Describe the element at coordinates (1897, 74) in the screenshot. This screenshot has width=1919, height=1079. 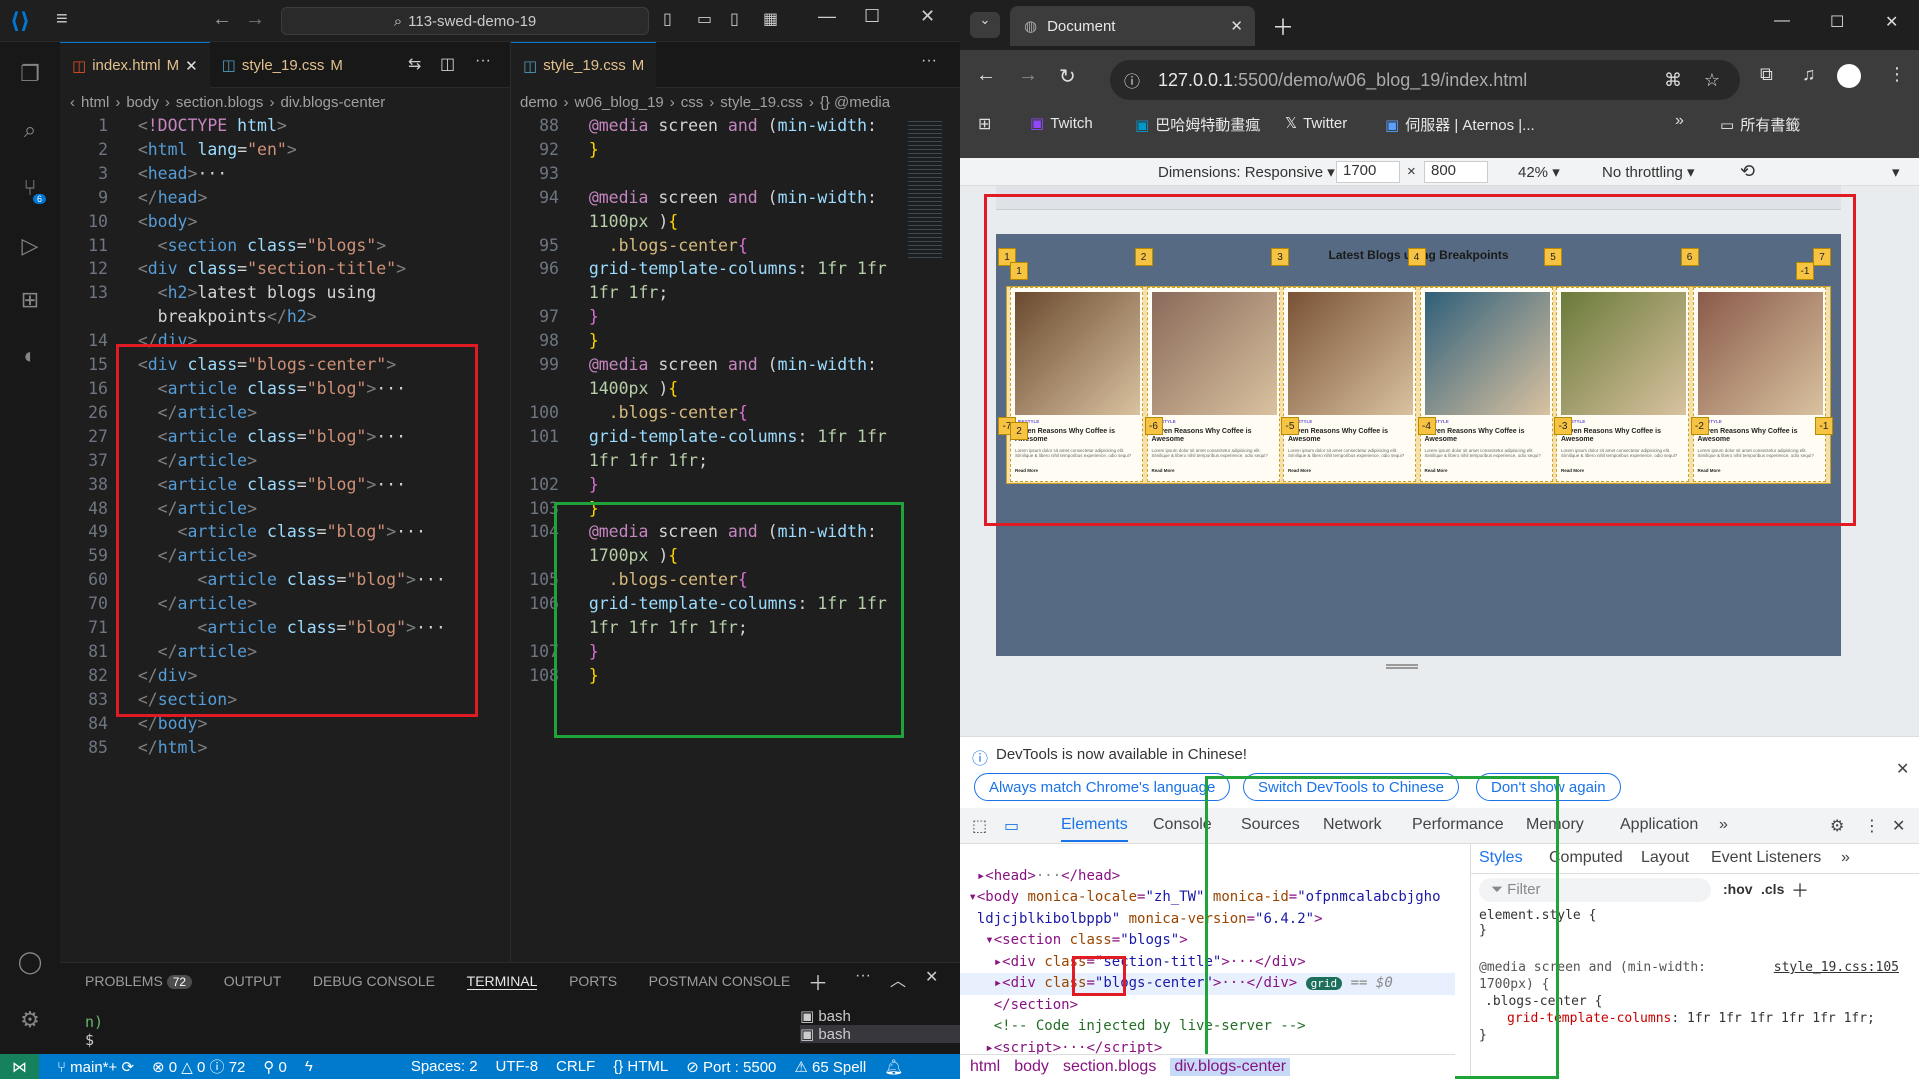
I see `menu-kebab-icon: ⋮` at that location.